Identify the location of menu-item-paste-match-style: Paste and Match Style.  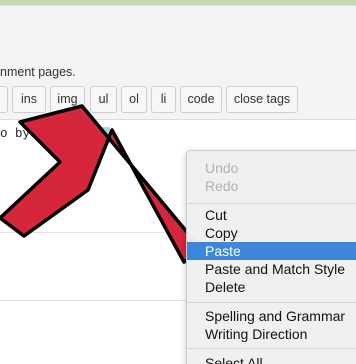
(271, 269).